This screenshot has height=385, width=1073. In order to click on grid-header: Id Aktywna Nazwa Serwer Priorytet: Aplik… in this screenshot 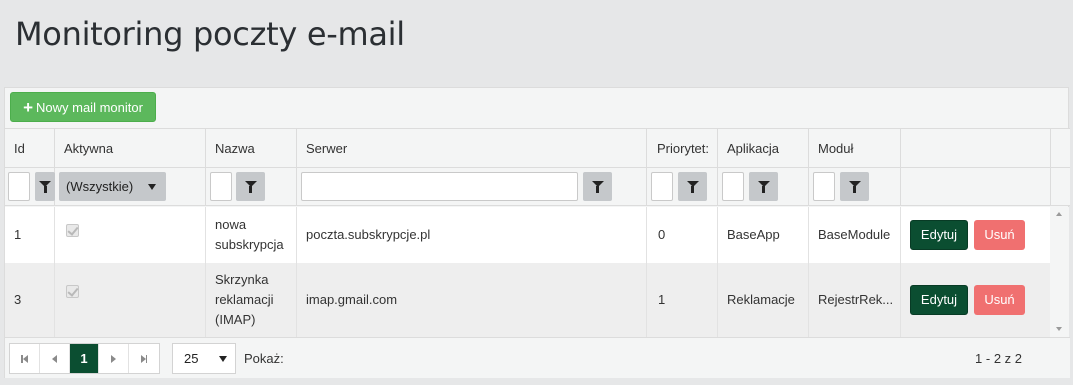, I will do `click(537, 148)`.